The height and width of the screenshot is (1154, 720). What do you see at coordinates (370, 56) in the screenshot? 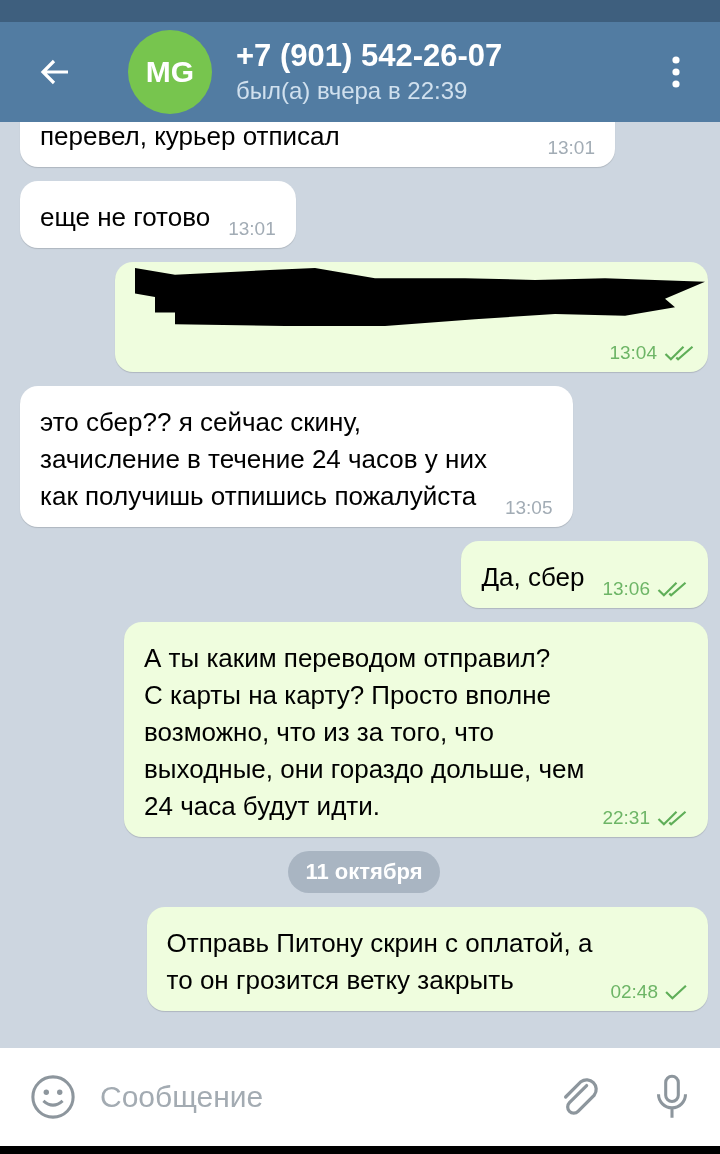
I see `contact-name: +7 (901) 542-26-07` at bounding box center [370, 56].